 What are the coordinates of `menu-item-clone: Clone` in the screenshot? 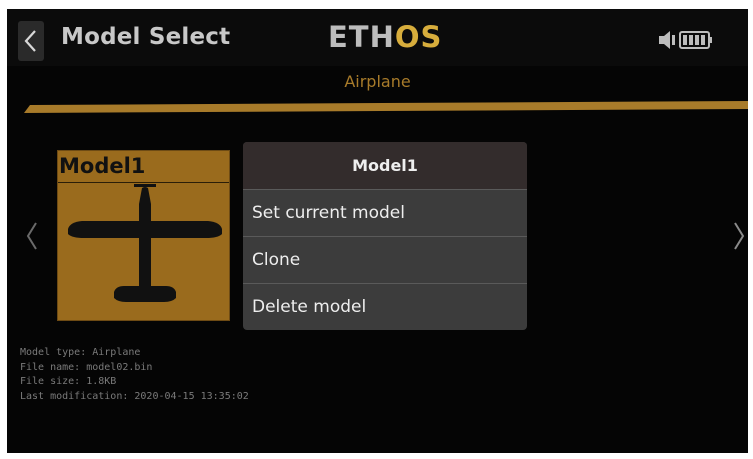 It's located at (385, 259).